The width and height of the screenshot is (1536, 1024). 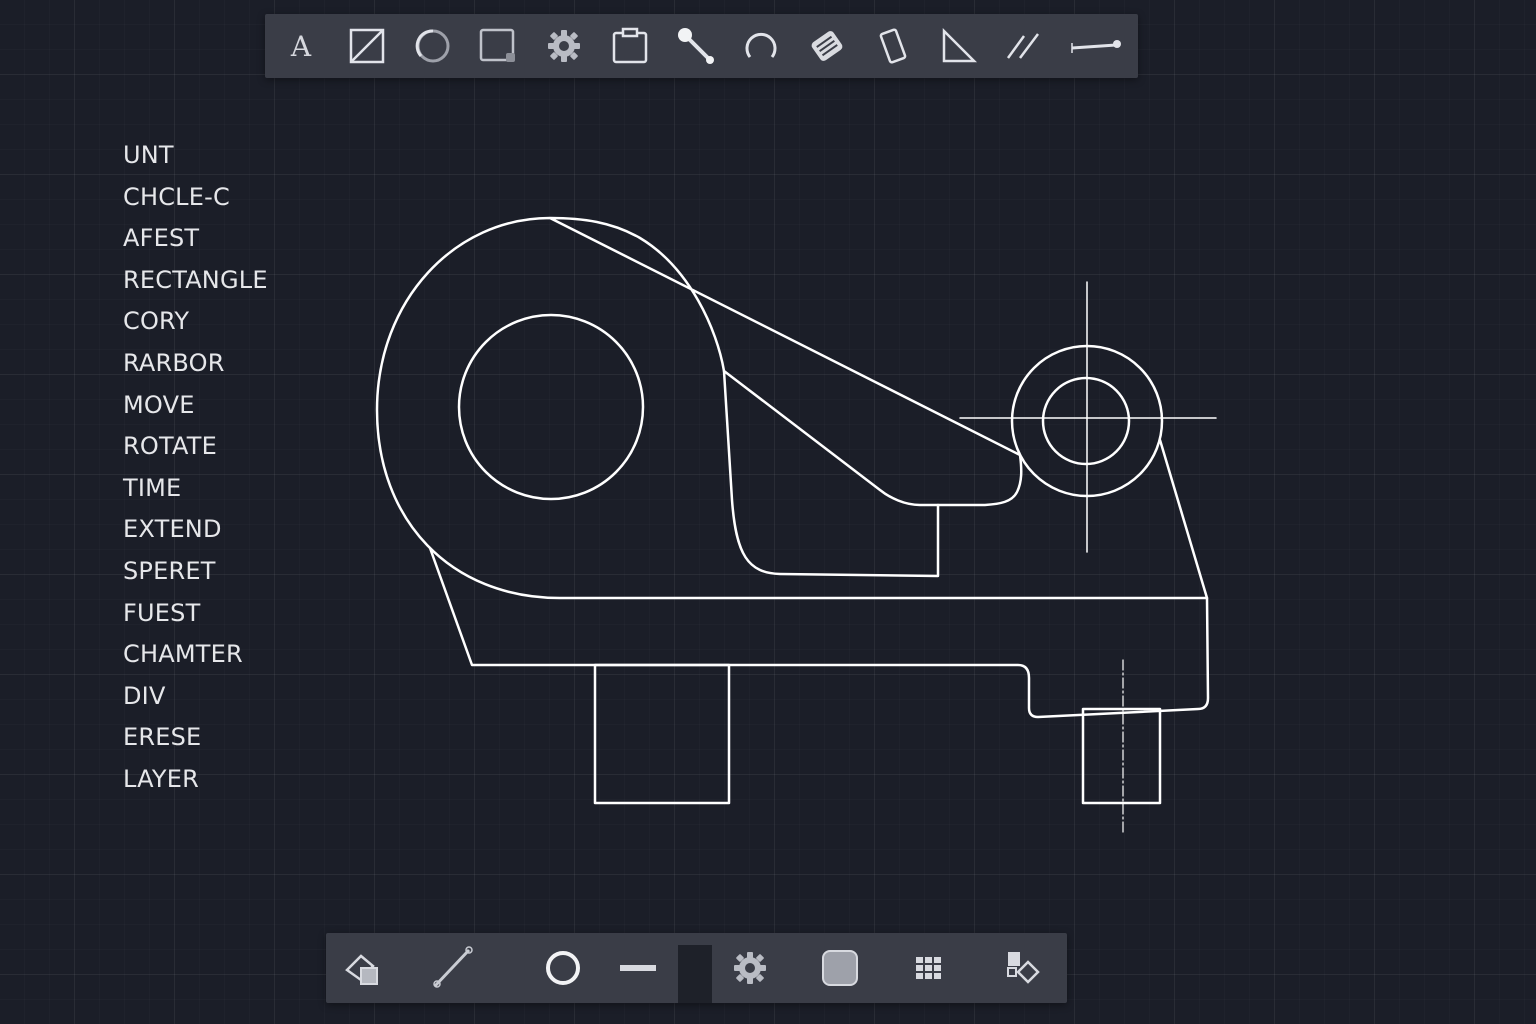 I want to click on grid-icon, so click(x=928, y=968).